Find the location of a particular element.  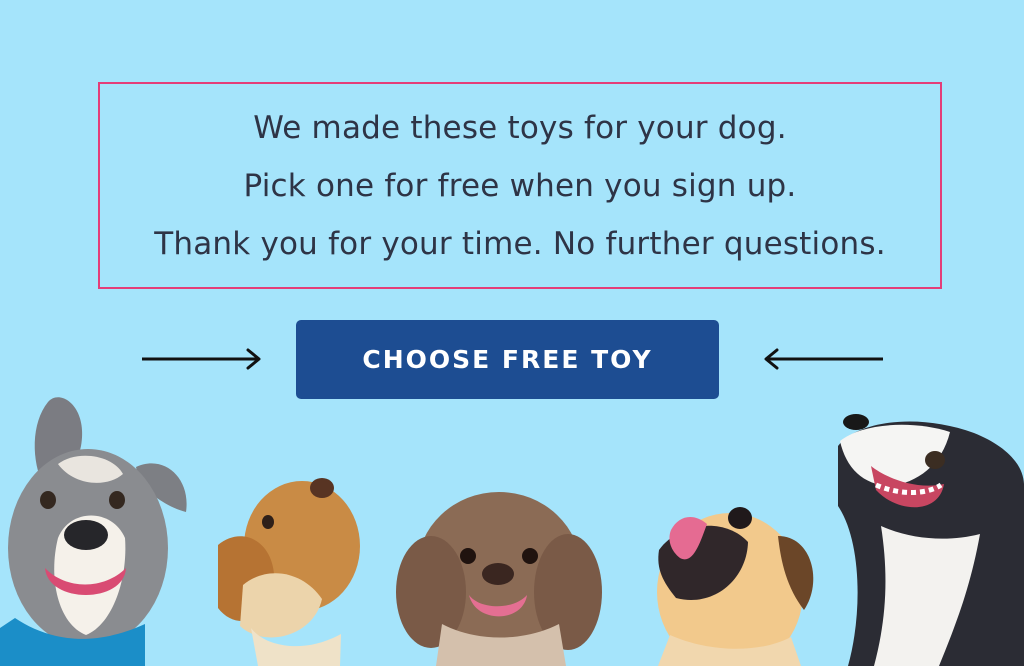

message-line-2: Pick one for free when you sign up. is located at coordinates (520, 185).